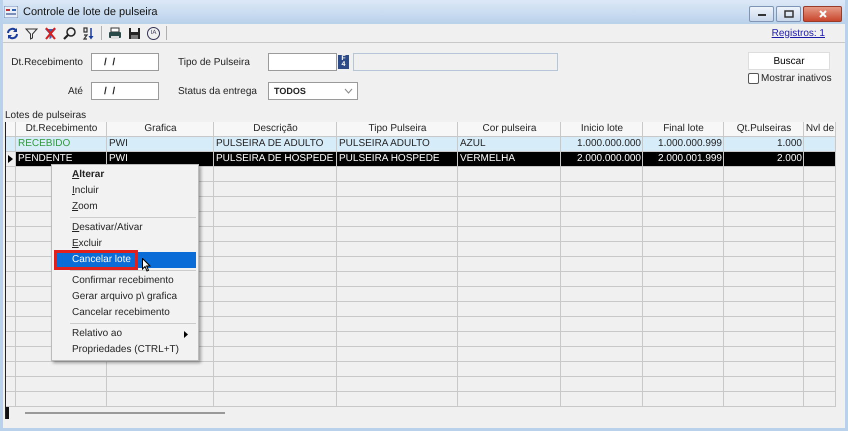 This screenshot has height=431, width=848. What do you see at coordinates (125, 281) in the screenshot?
I see `menu-item: Confirmar recebimento` at bounding box center [125, 281].